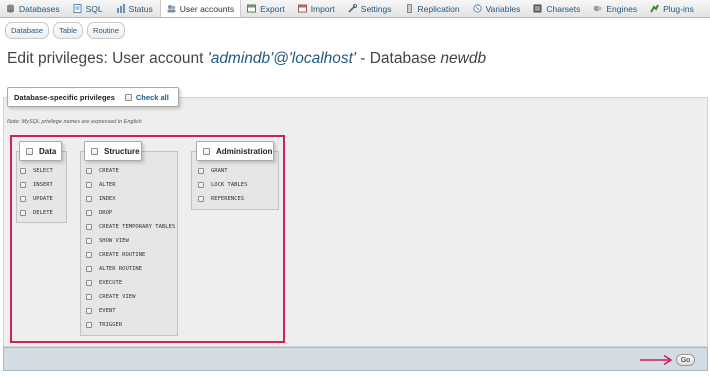 The width and height of the screenshot is (710, 378). Describe the element at coordinates (235, 151) in the screenshot. I see `administration-group-legend: Administration` at that location.